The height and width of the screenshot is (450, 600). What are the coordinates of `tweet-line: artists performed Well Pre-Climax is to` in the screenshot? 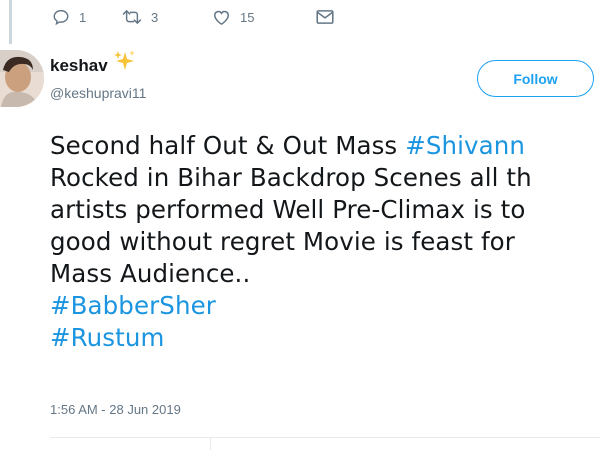 It's located at (288, 209).